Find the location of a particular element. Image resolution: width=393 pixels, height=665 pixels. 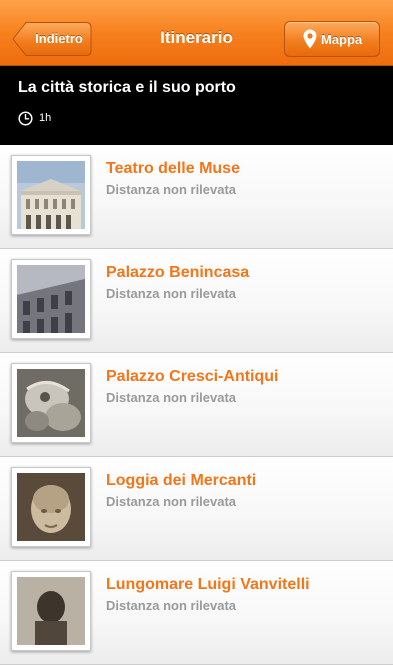

map-button: Mappa is located at coordinates (332, 39).